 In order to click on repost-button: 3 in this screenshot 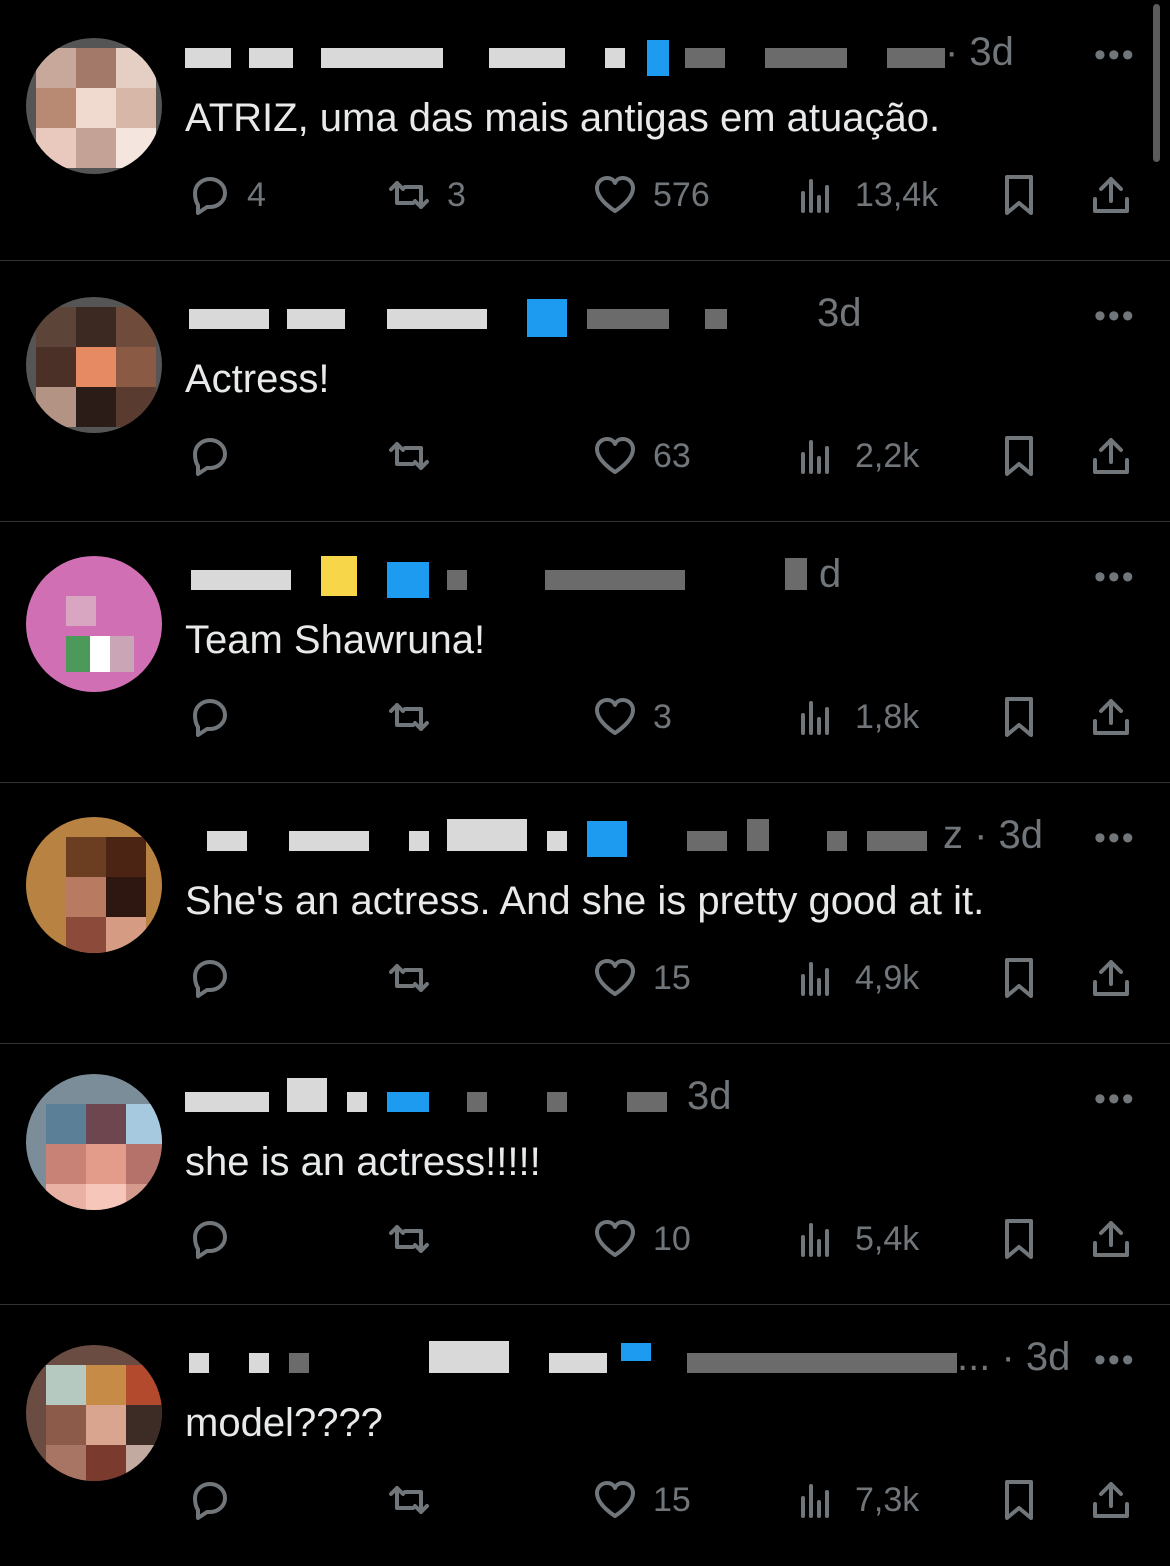, I will do `click(425, 195)`.